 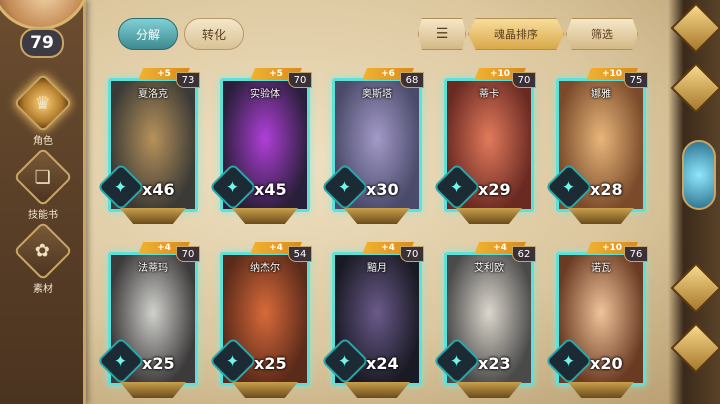 I want to click on hero-card: 纳杰尔 +4 54 ✦ x25, so click(x=260, y=321).